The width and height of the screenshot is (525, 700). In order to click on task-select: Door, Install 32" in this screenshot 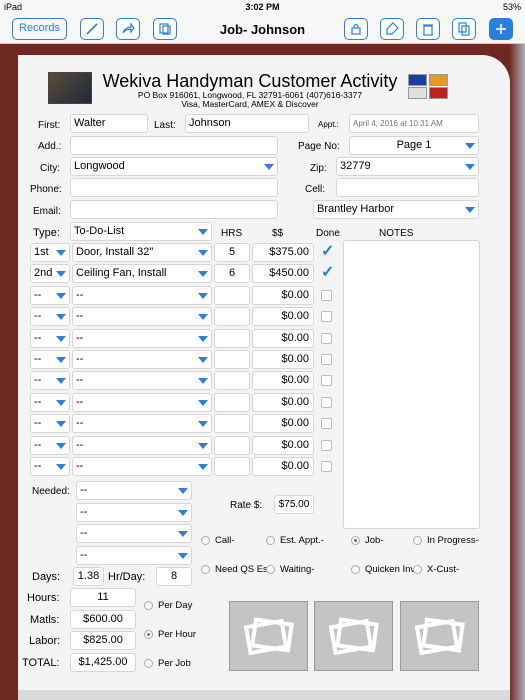, I will do `click(142, 252)`.